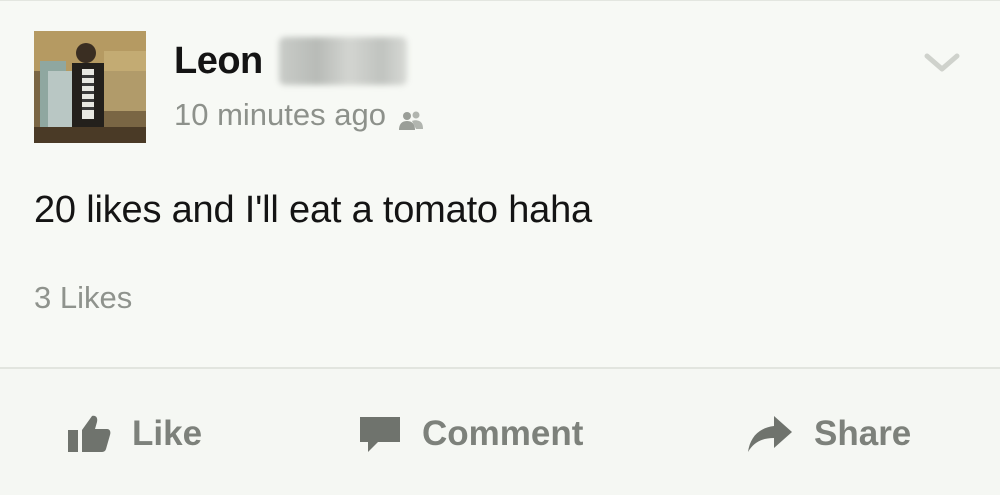 The image size is (1000, 495). I want to click on friends-icon, so click(411, 117).